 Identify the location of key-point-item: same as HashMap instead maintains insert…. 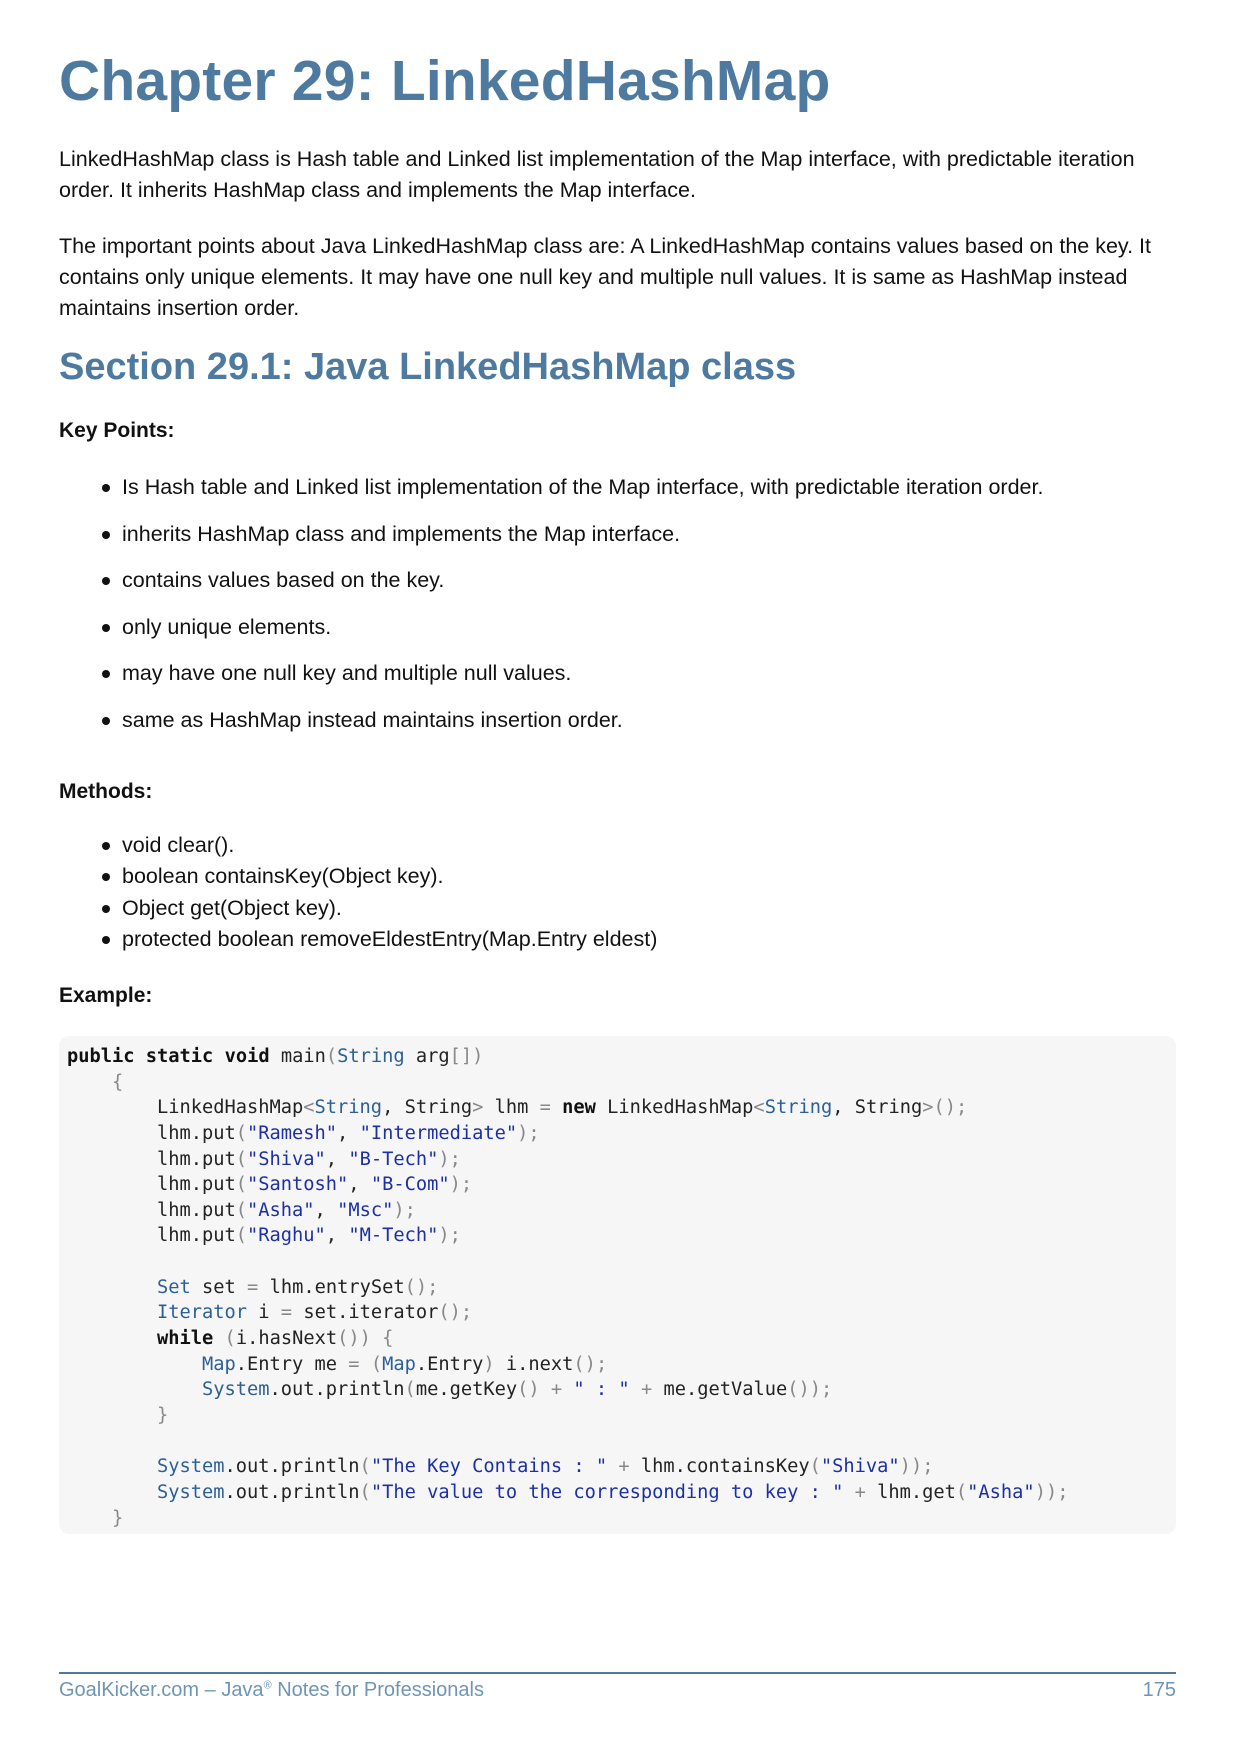
(551, 728).